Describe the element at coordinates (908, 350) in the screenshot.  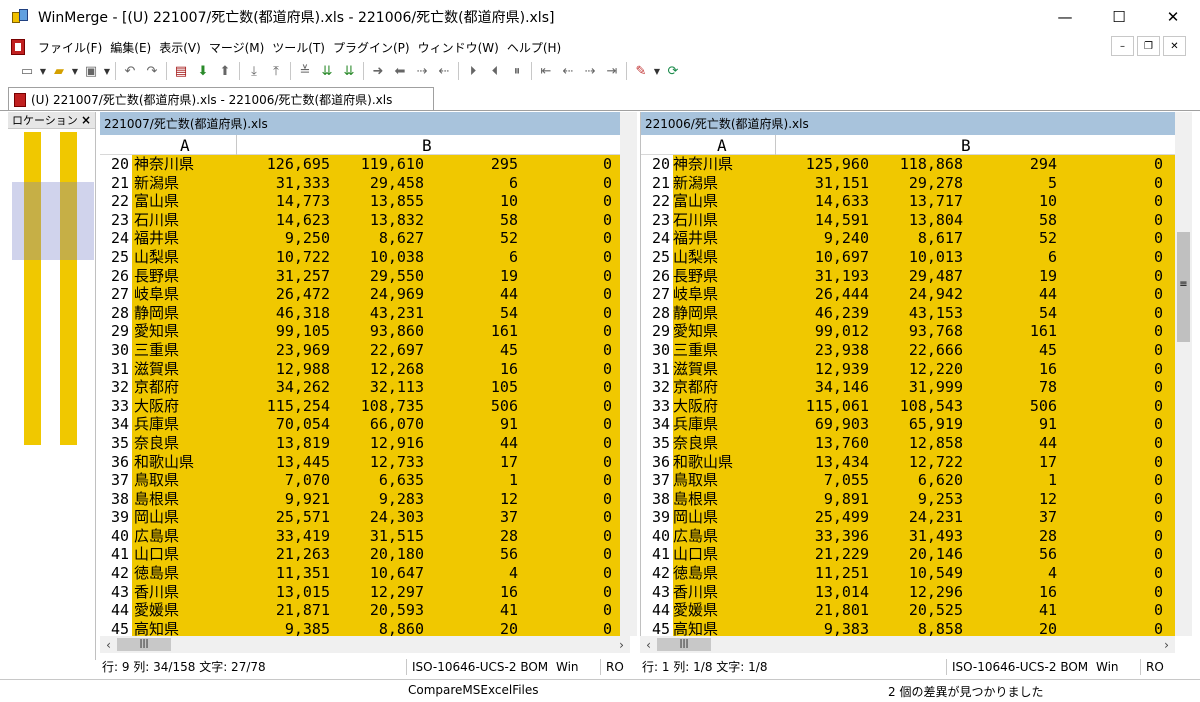
I see `table-row: 30 三重県 23,938 22,666 45 0` at that location.